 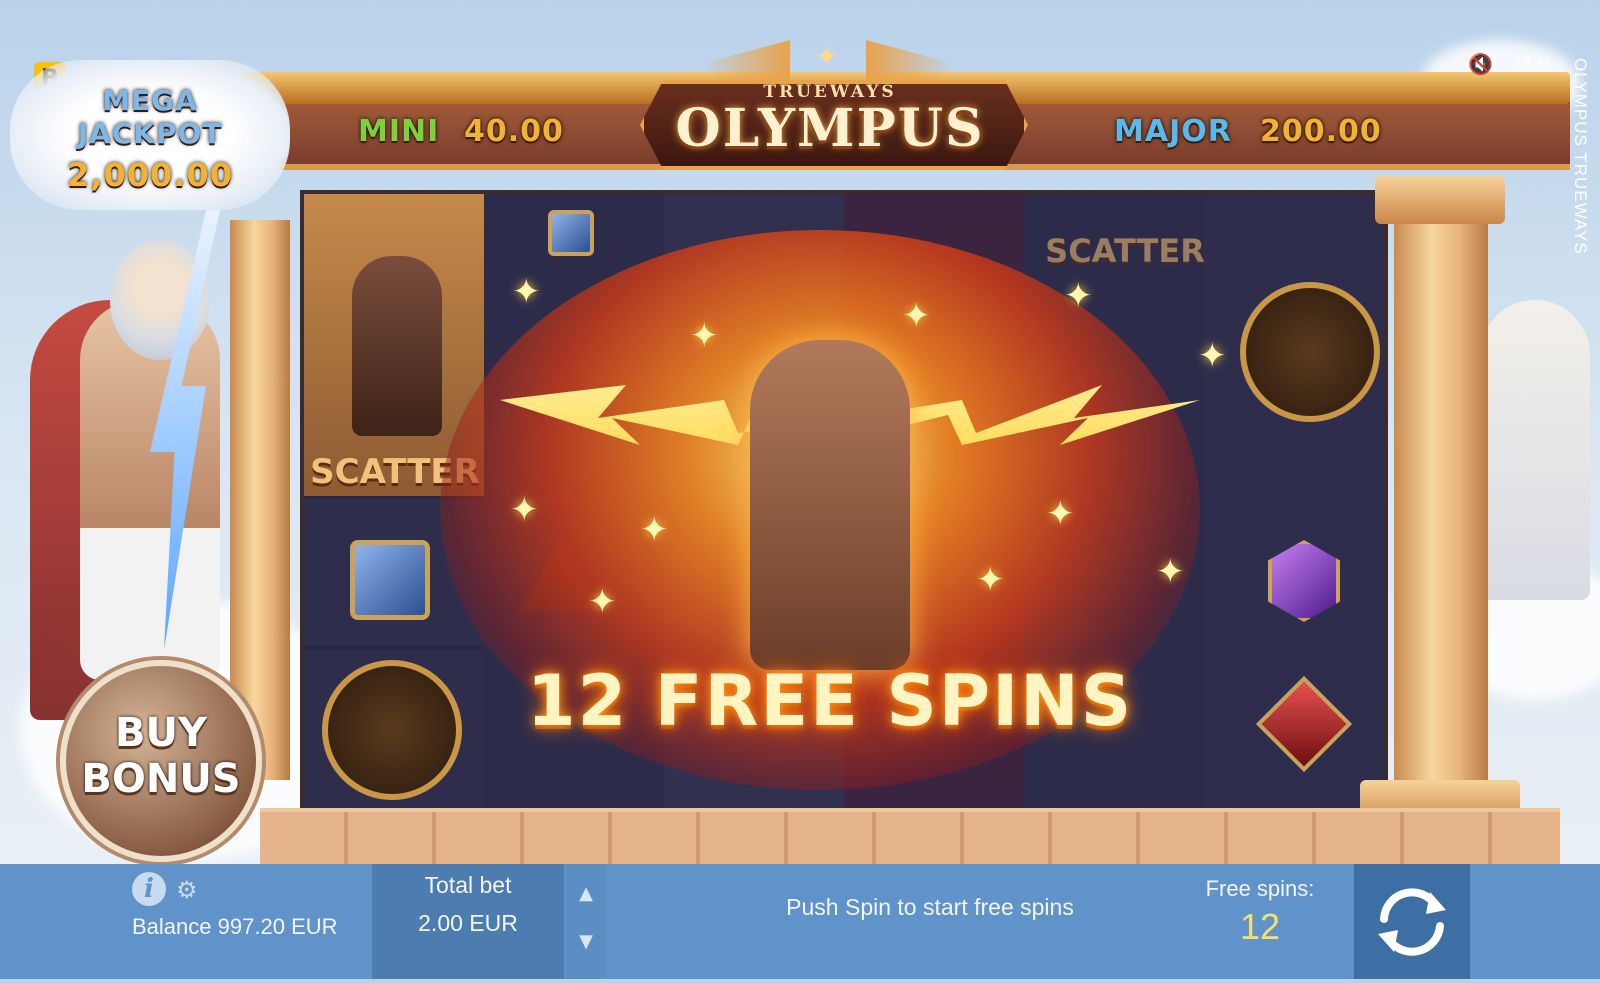 What do you see at coordinates (930, 907) in the screenshot?
I see `status-message: Push Spin to start free spins` at bounding box center [930, 907].